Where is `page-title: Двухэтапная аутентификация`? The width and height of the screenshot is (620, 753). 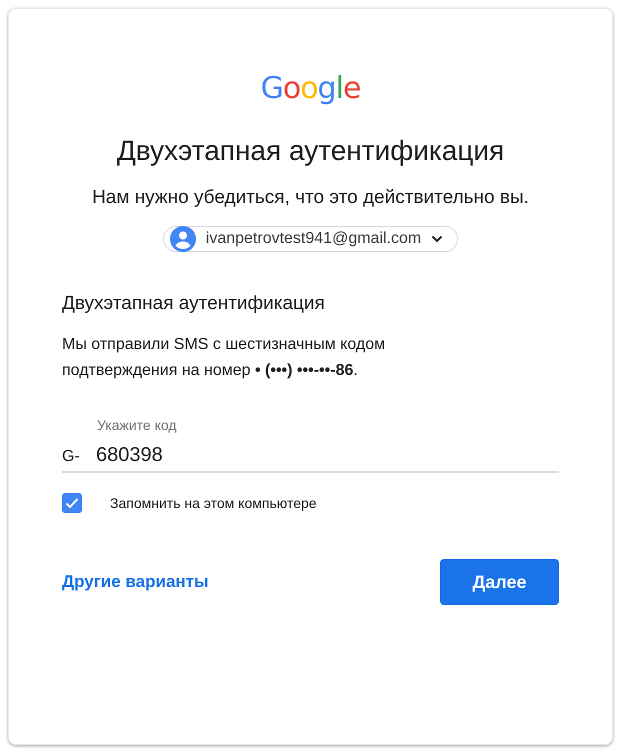 page-title: Двухэтапная аутентификация is located at coordinates (311, 151).